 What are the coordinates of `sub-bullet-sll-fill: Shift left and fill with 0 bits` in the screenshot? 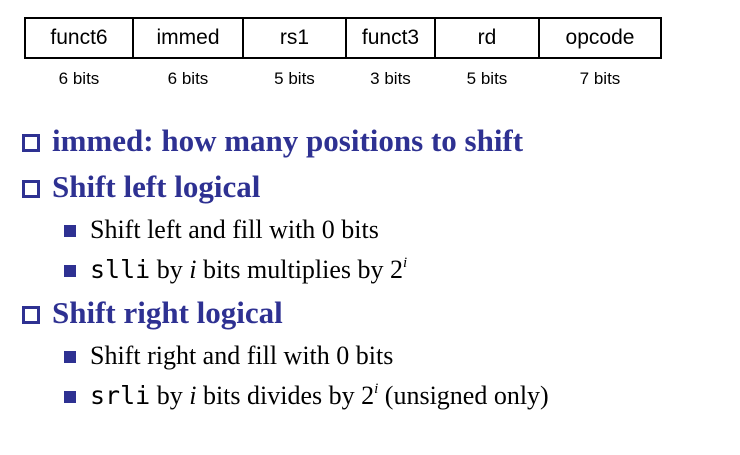 It's located at (370, 230).